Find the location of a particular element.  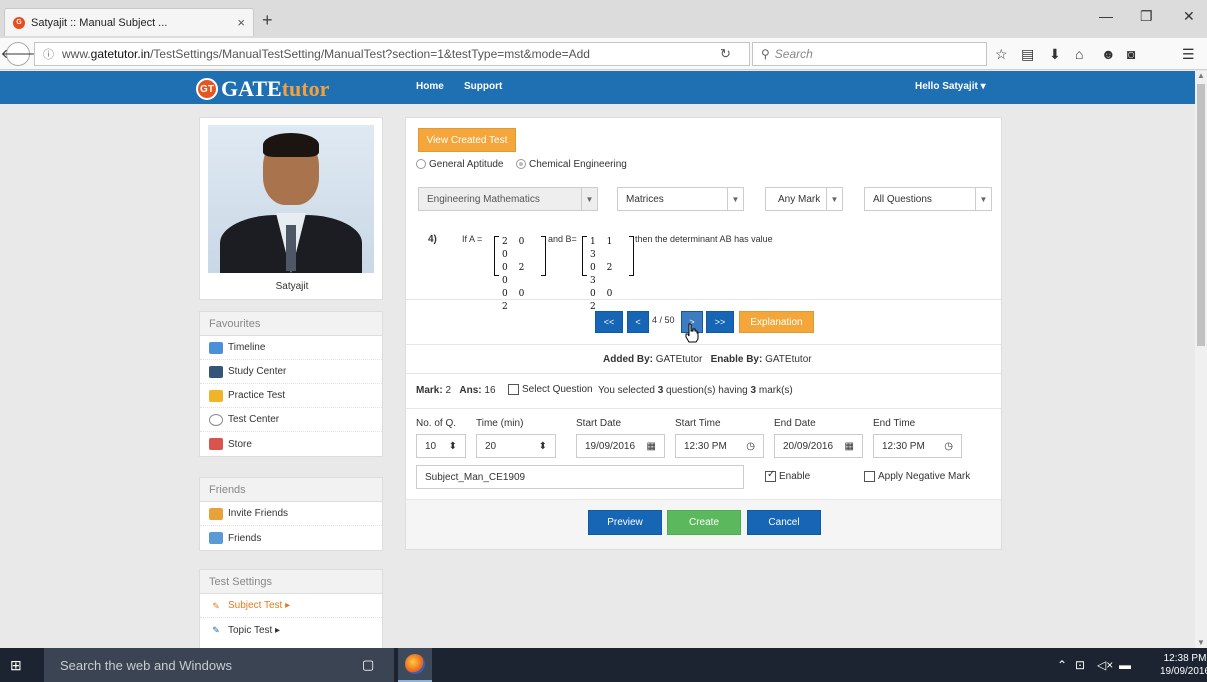

info-icon: ⓘ is located at coordinates (48, 54).